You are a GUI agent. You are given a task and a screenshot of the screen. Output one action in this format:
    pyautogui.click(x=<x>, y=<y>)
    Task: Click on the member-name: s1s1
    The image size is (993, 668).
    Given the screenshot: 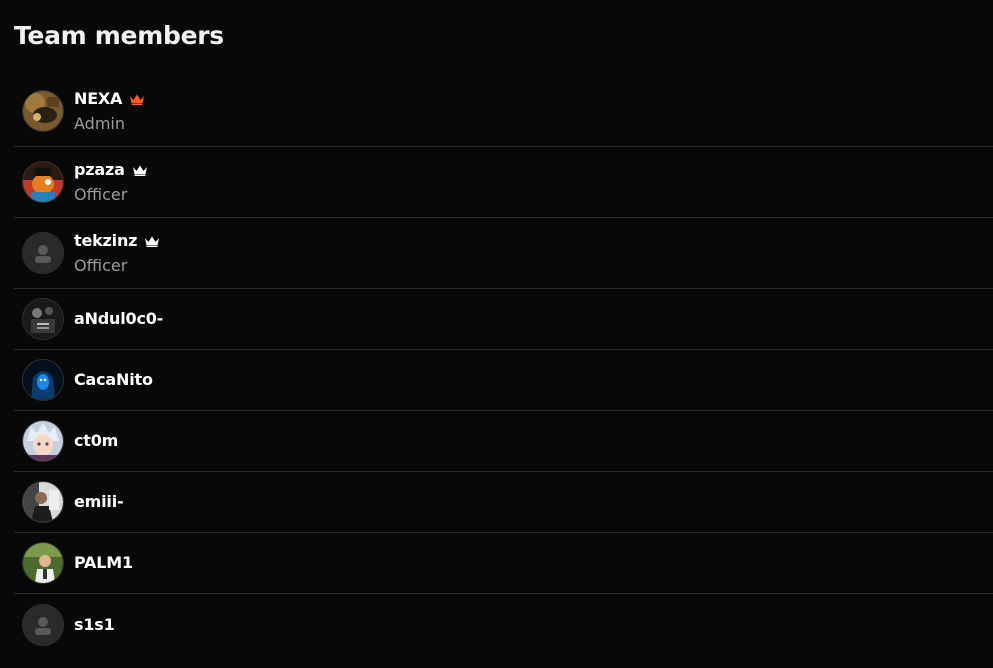 What is the action you would take?
    pyautogui.click(x=94, y=625)
    